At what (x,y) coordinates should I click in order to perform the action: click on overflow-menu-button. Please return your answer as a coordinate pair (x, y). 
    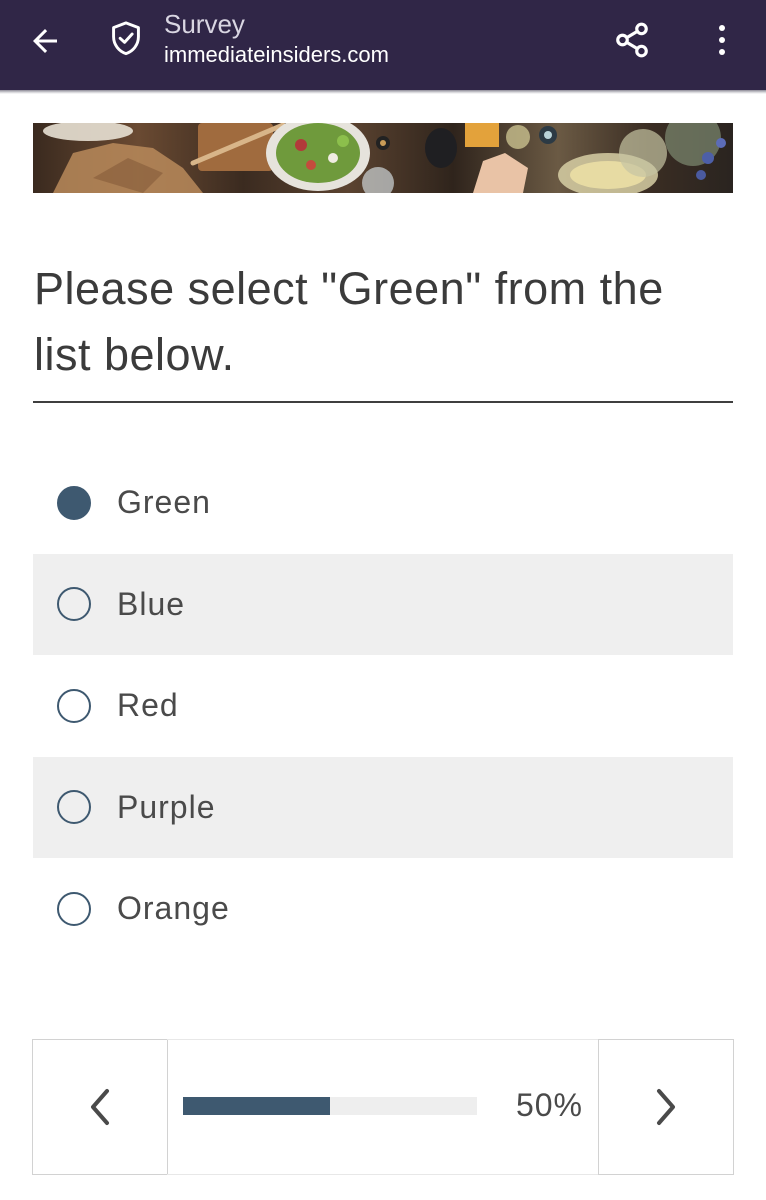
    Looking at the image, I should click on (722, 40).